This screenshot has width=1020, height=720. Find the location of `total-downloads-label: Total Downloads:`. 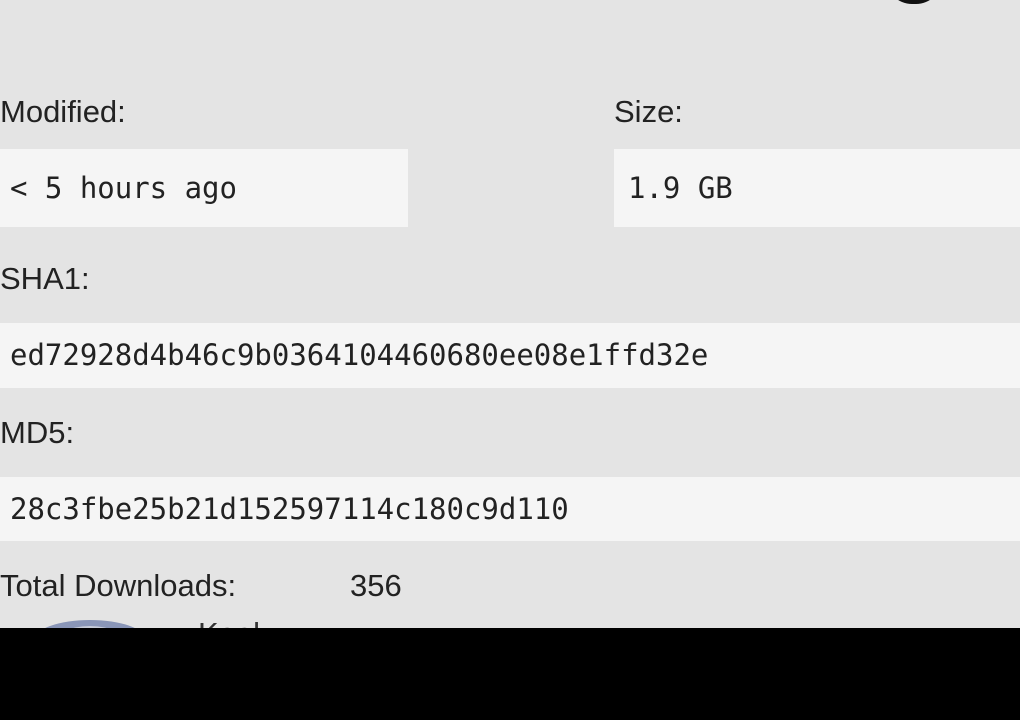

total-downloads-label: Total Downloads: is located at coordinates (118, 585).